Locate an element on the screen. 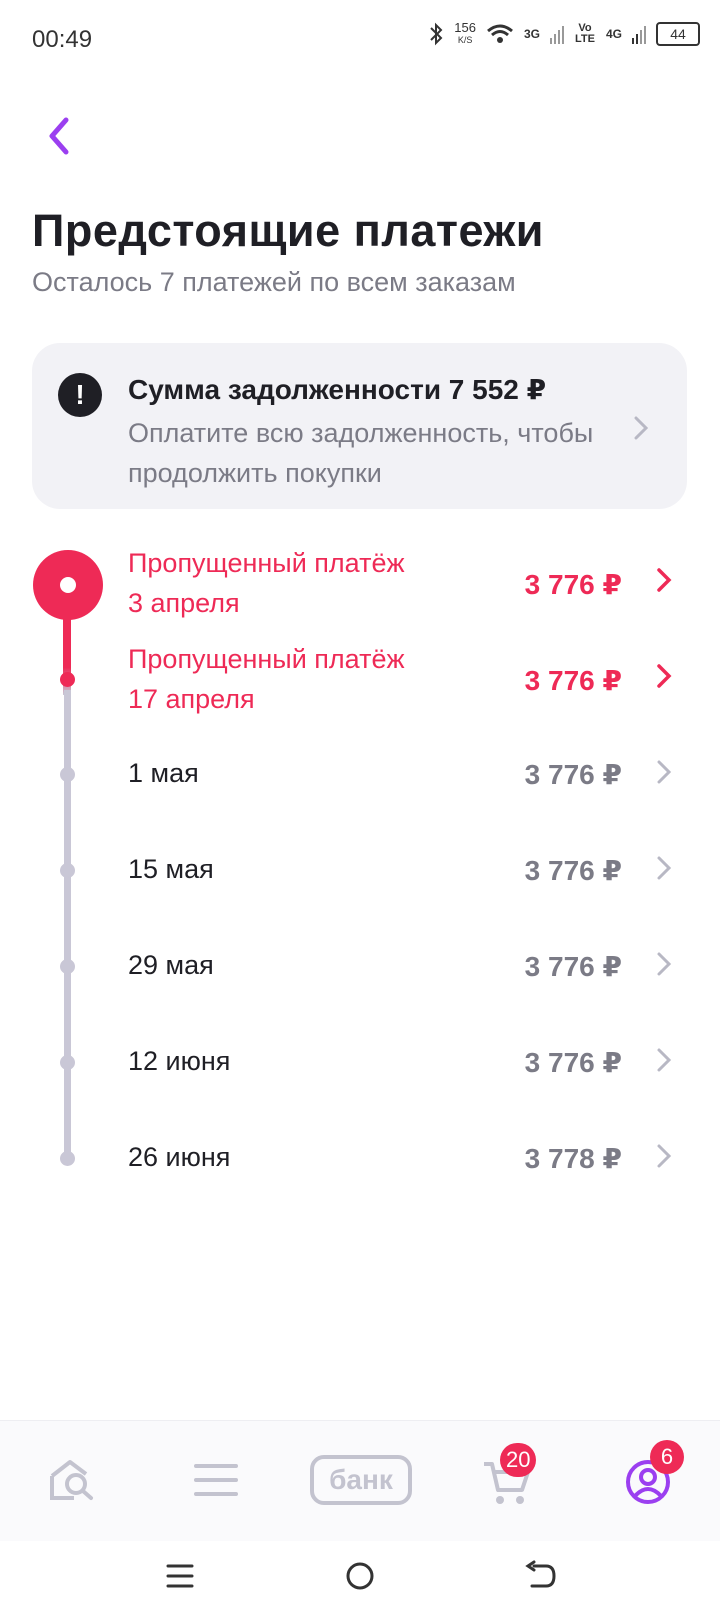 The width and height of the screenshot is (720, 1612). profile-badge: 6 is located at coordinates (667, 1457).